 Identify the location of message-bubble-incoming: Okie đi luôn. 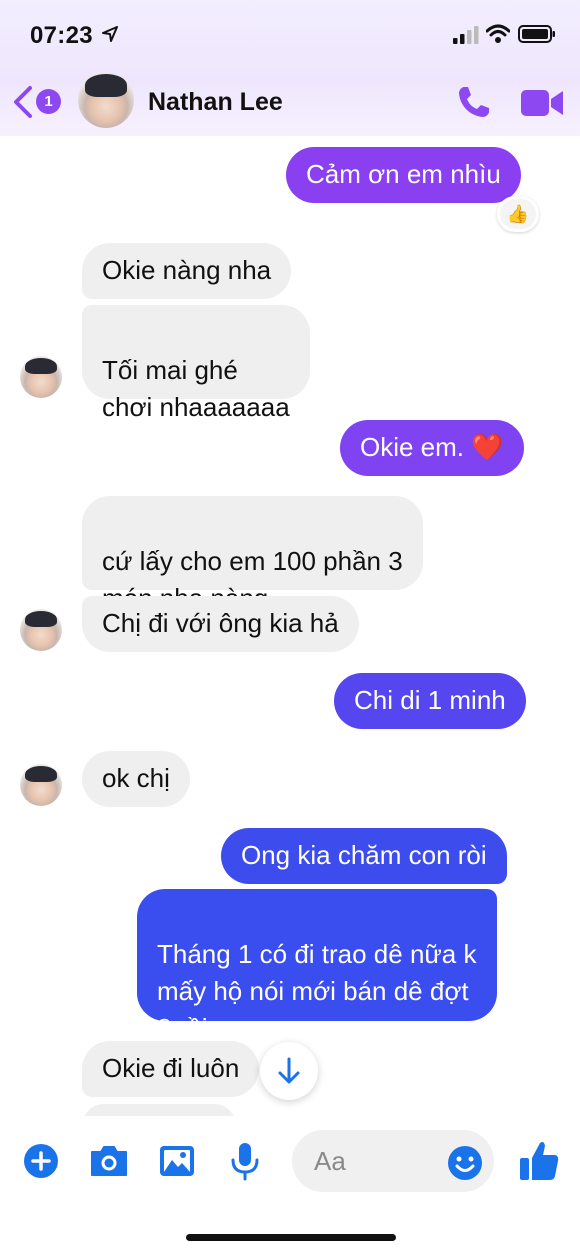
(171, 1069).